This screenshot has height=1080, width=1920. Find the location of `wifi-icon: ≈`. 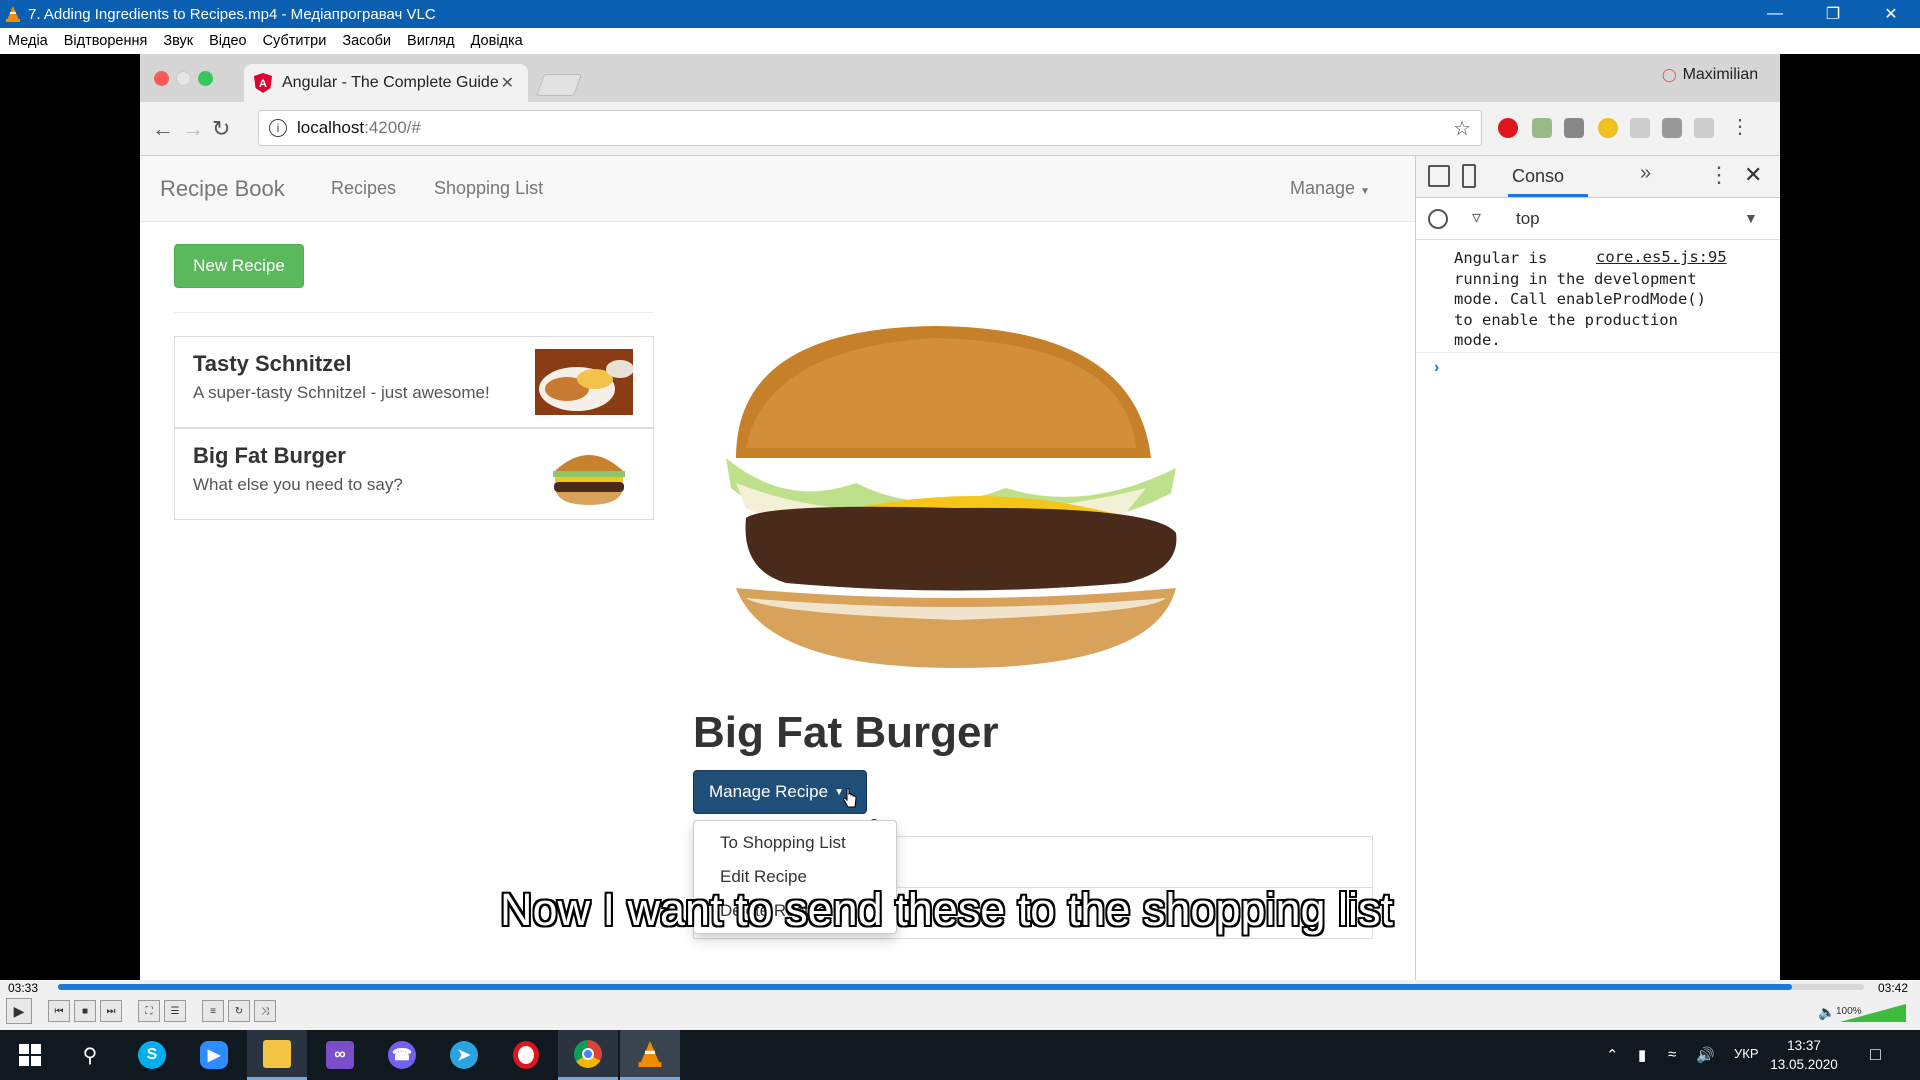

wifi-icon: ≈ is located at coordinates (1672, 1054).